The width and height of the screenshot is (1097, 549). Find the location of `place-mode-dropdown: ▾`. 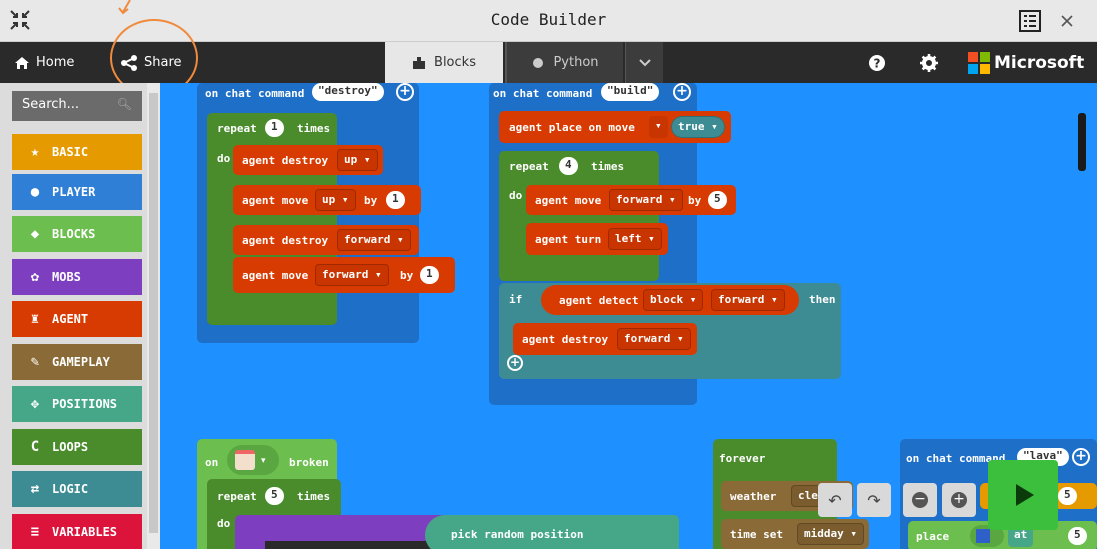

place-mode-dropdown: ▾ is located at coordinates (658, 127).